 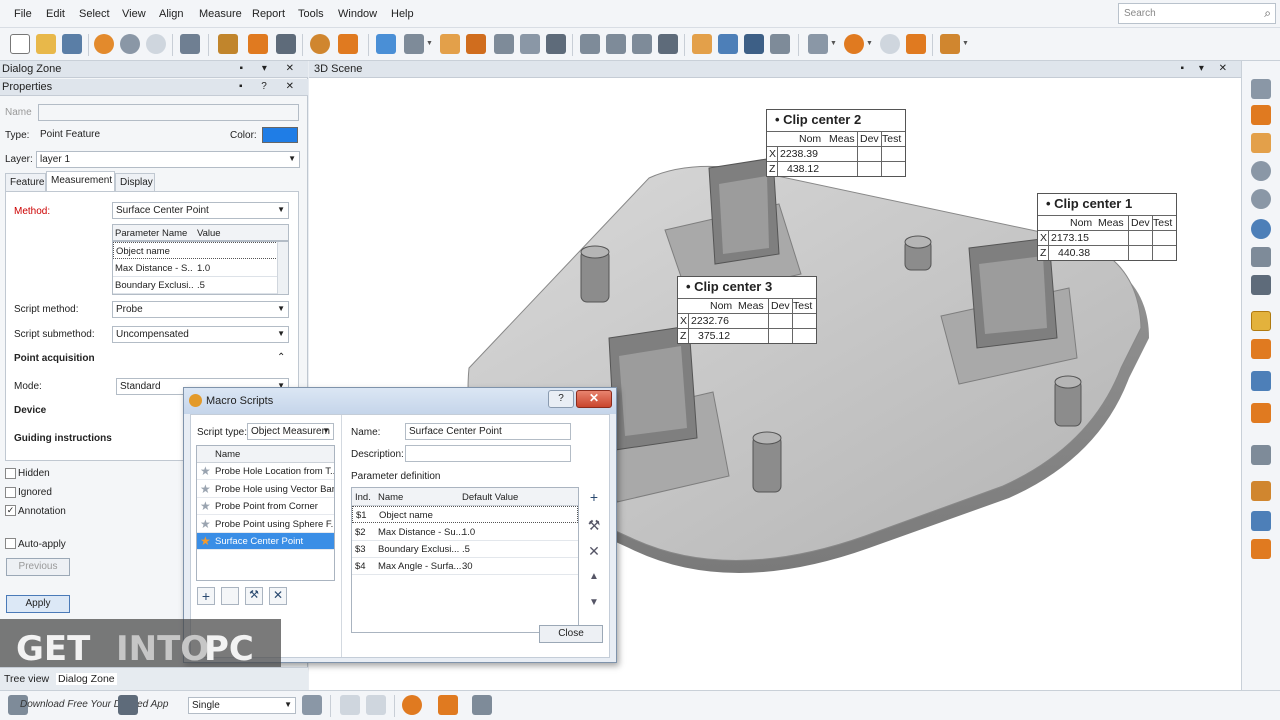 What do you see at coordinates (10, 492) in the screenshot?
I see `ignored-checkbox` at bounding box center [10, 492].